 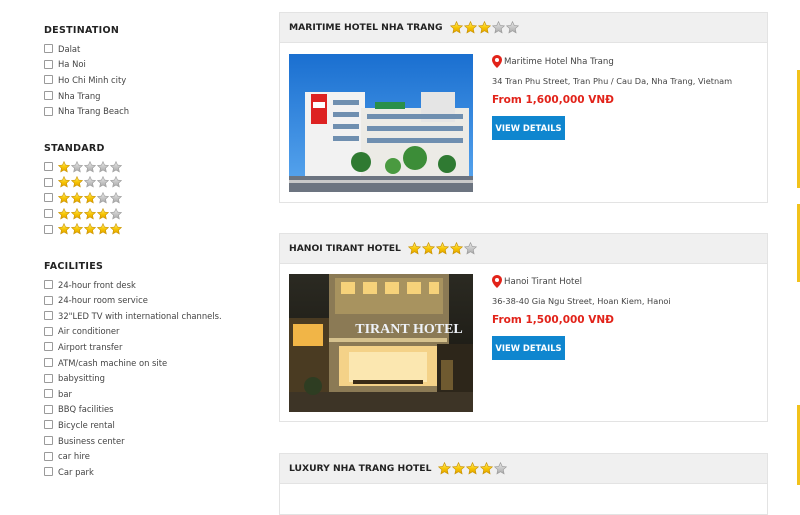 What do you see at coordinates (543, 281) in the screenshot?
I see `hotel-location-name: Hanoi Tirant Hotel` at bounding box center [543, 281].